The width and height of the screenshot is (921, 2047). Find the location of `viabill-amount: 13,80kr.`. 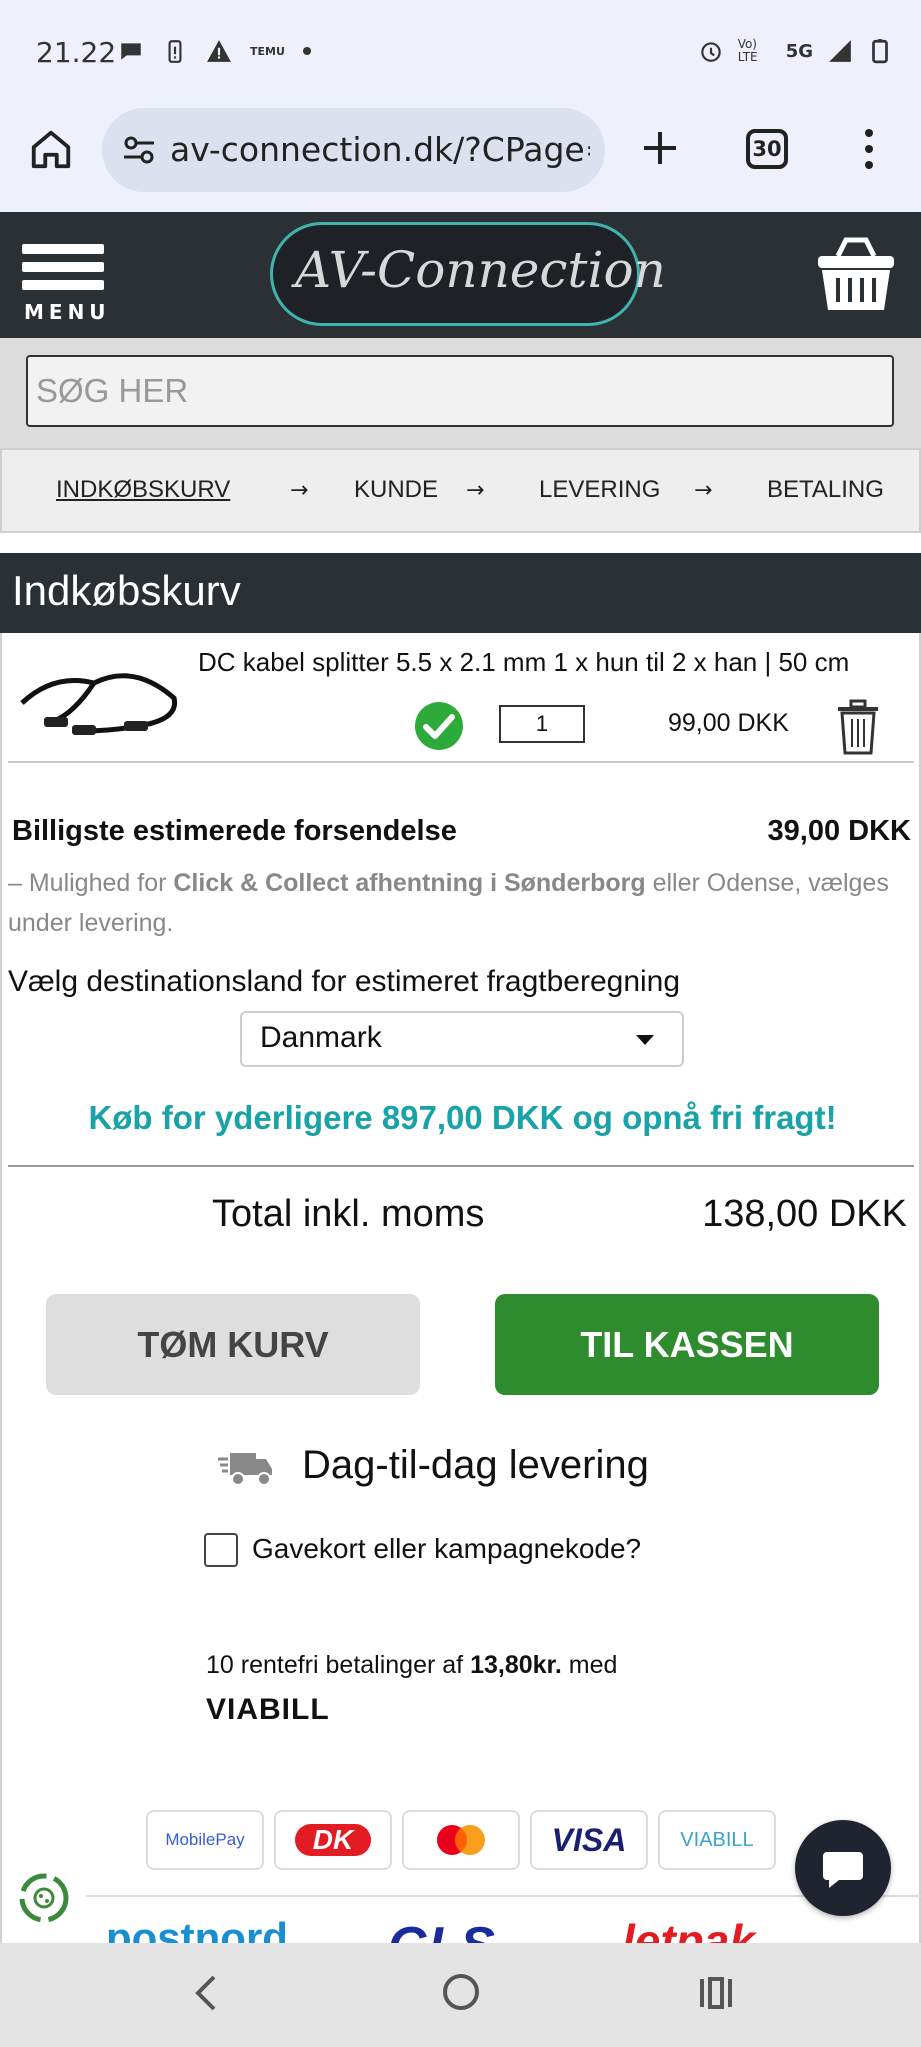

viabill-amount: 13,80kr. is located at coordinates (516, 1665).